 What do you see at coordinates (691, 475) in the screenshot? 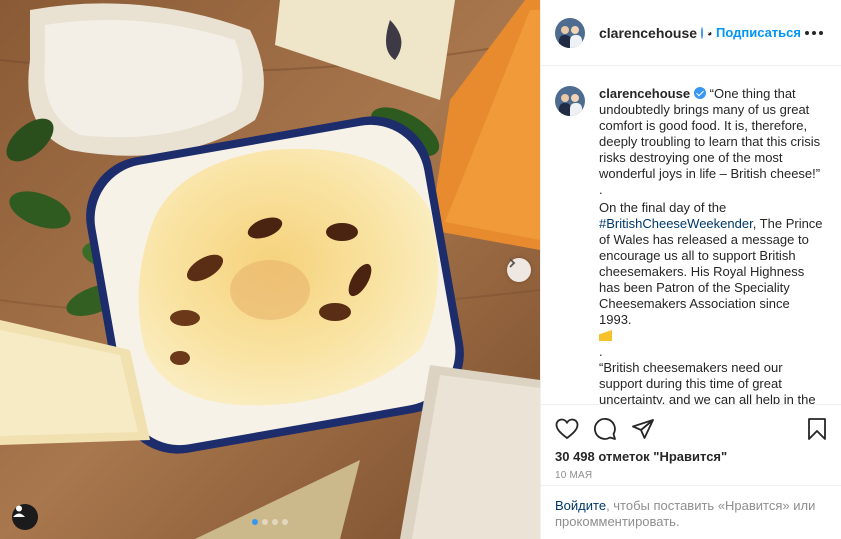
I see `post-date: 10 МАЯ` at bounding box center [691, 475].